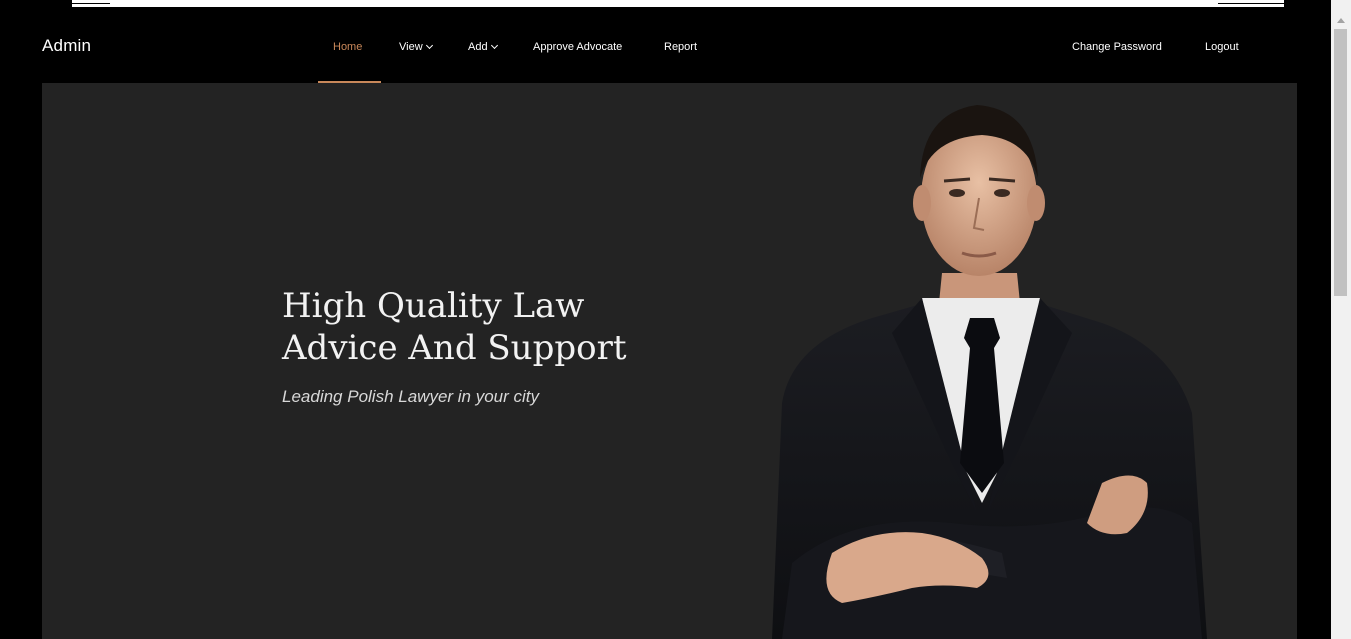 Image resolution: width=1351 pixels, height=639 pixels. What do you see at coordinates (678, 4) in the screenshot?
I see `top-divider` at bounding box center [678, 4].